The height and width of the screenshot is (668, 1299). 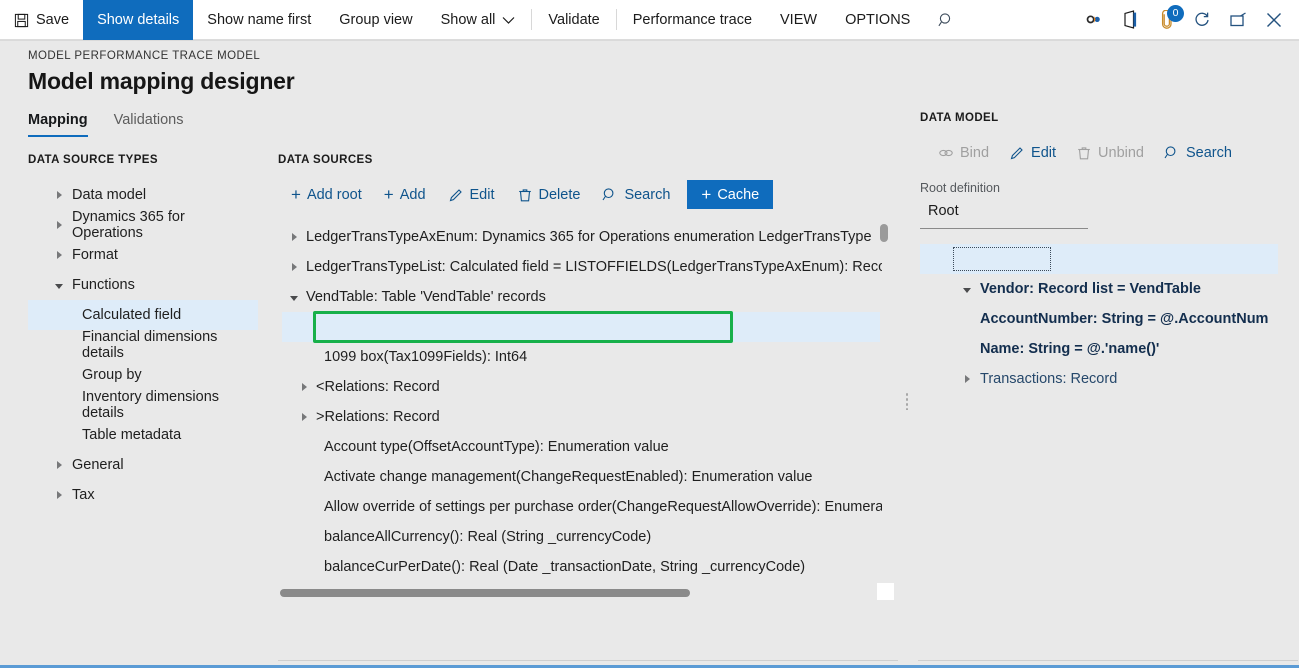 I want to click on close-icon, so click(x=1274, y=20).